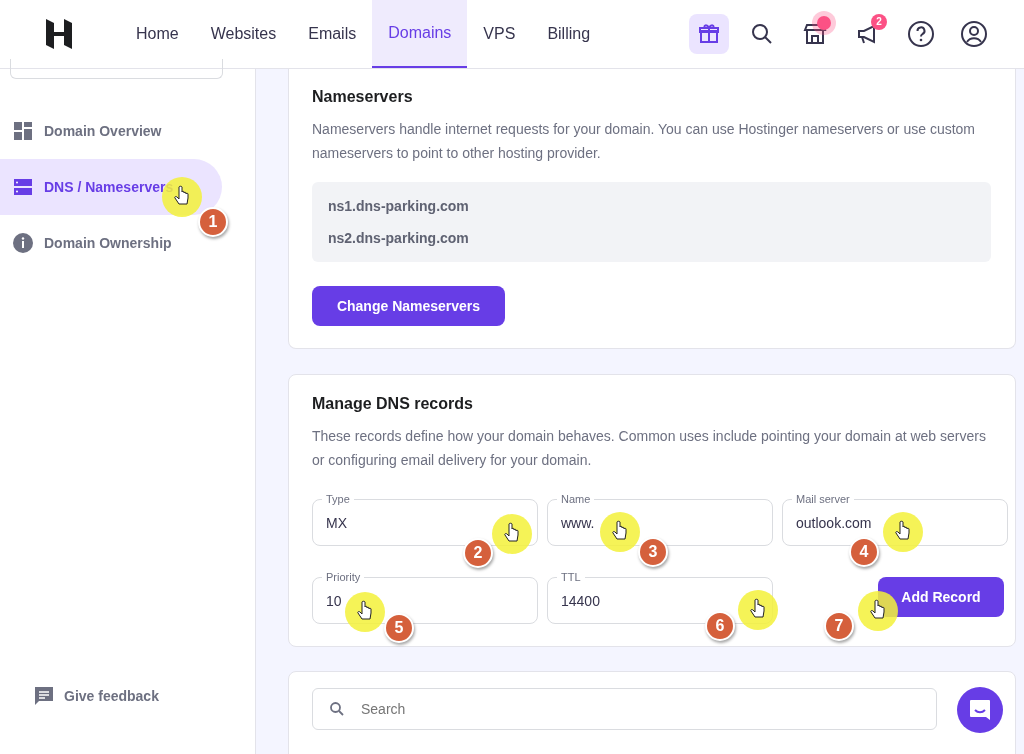 The height and width of the screenshot is (754, 1024). Describe the element at coordinates (338, 499) in the screenshot. I see `field-label: Type` at that location.